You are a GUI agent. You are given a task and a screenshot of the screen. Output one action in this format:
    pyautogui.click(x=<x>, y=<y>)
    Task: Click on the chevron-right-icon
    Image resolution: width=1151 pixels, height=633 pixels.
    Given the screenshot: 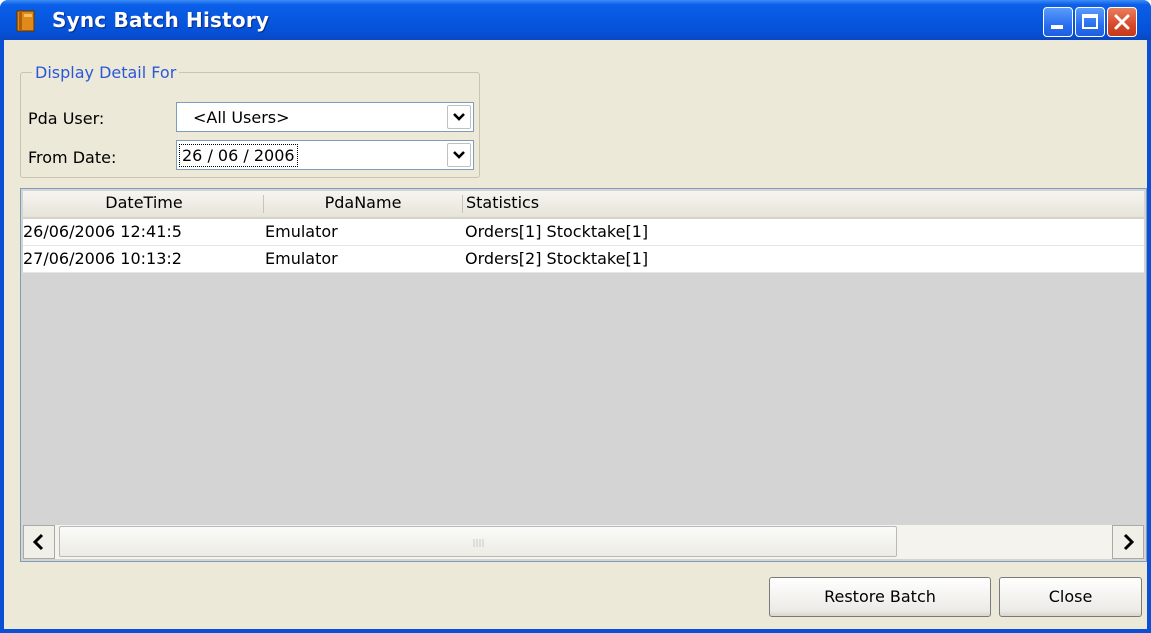 What is the action you would take?
    pyautogui.click(x=1129, y=542)
    